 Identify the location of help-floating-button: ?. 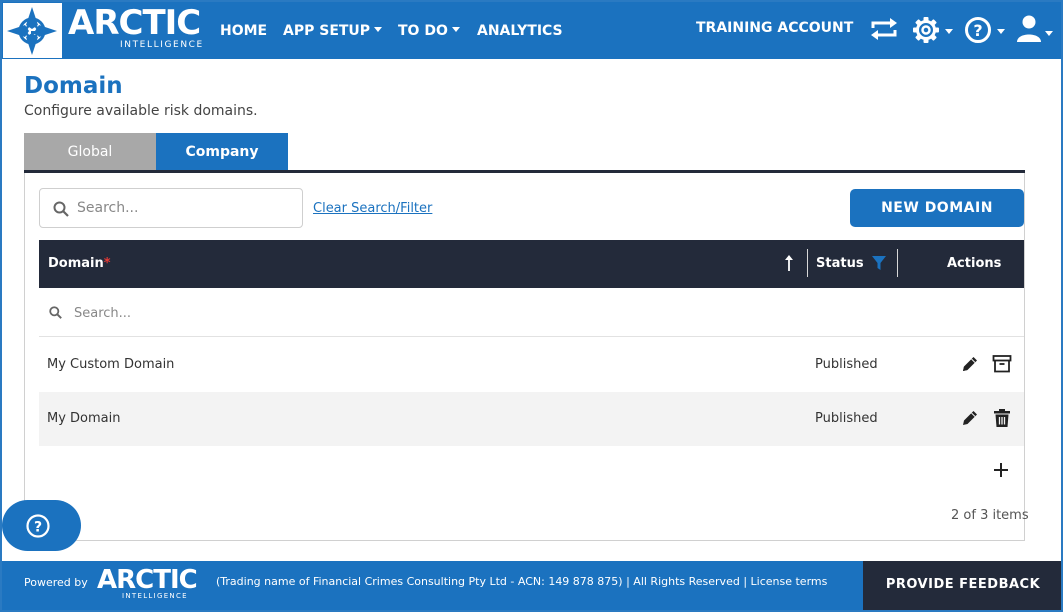
(41, 525).